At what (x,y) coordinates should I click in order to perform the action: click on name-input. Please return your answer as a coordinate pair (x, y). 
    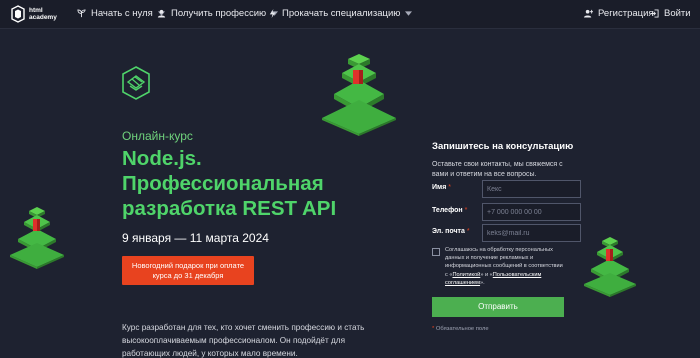
    Looking at the image, I should click on (531, 189).